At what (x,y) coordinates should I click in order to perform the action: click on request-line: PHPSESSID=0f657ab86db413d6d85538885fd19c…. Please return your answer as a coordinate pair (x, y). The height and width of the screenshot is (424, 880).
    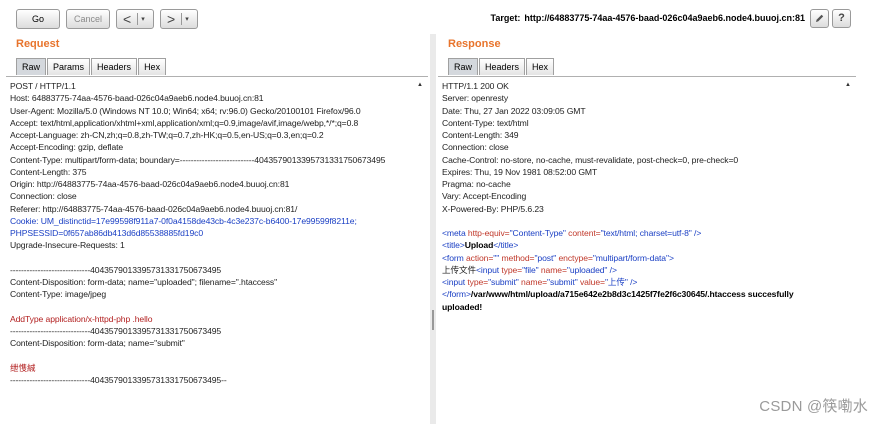
    Looking at the image, I should click on (107, 233).